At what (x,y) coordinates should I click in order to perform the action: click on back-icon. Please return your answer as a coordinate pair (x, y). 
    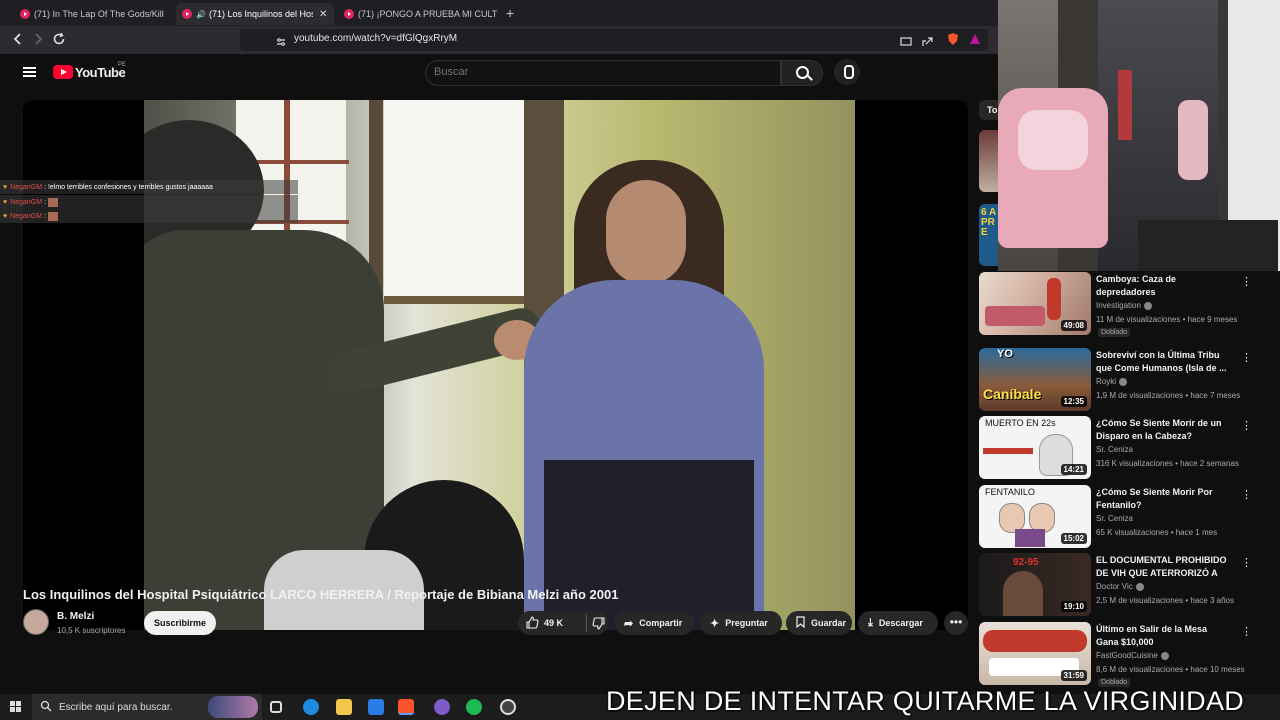
    Looking at the image, I should click on (18, 40).